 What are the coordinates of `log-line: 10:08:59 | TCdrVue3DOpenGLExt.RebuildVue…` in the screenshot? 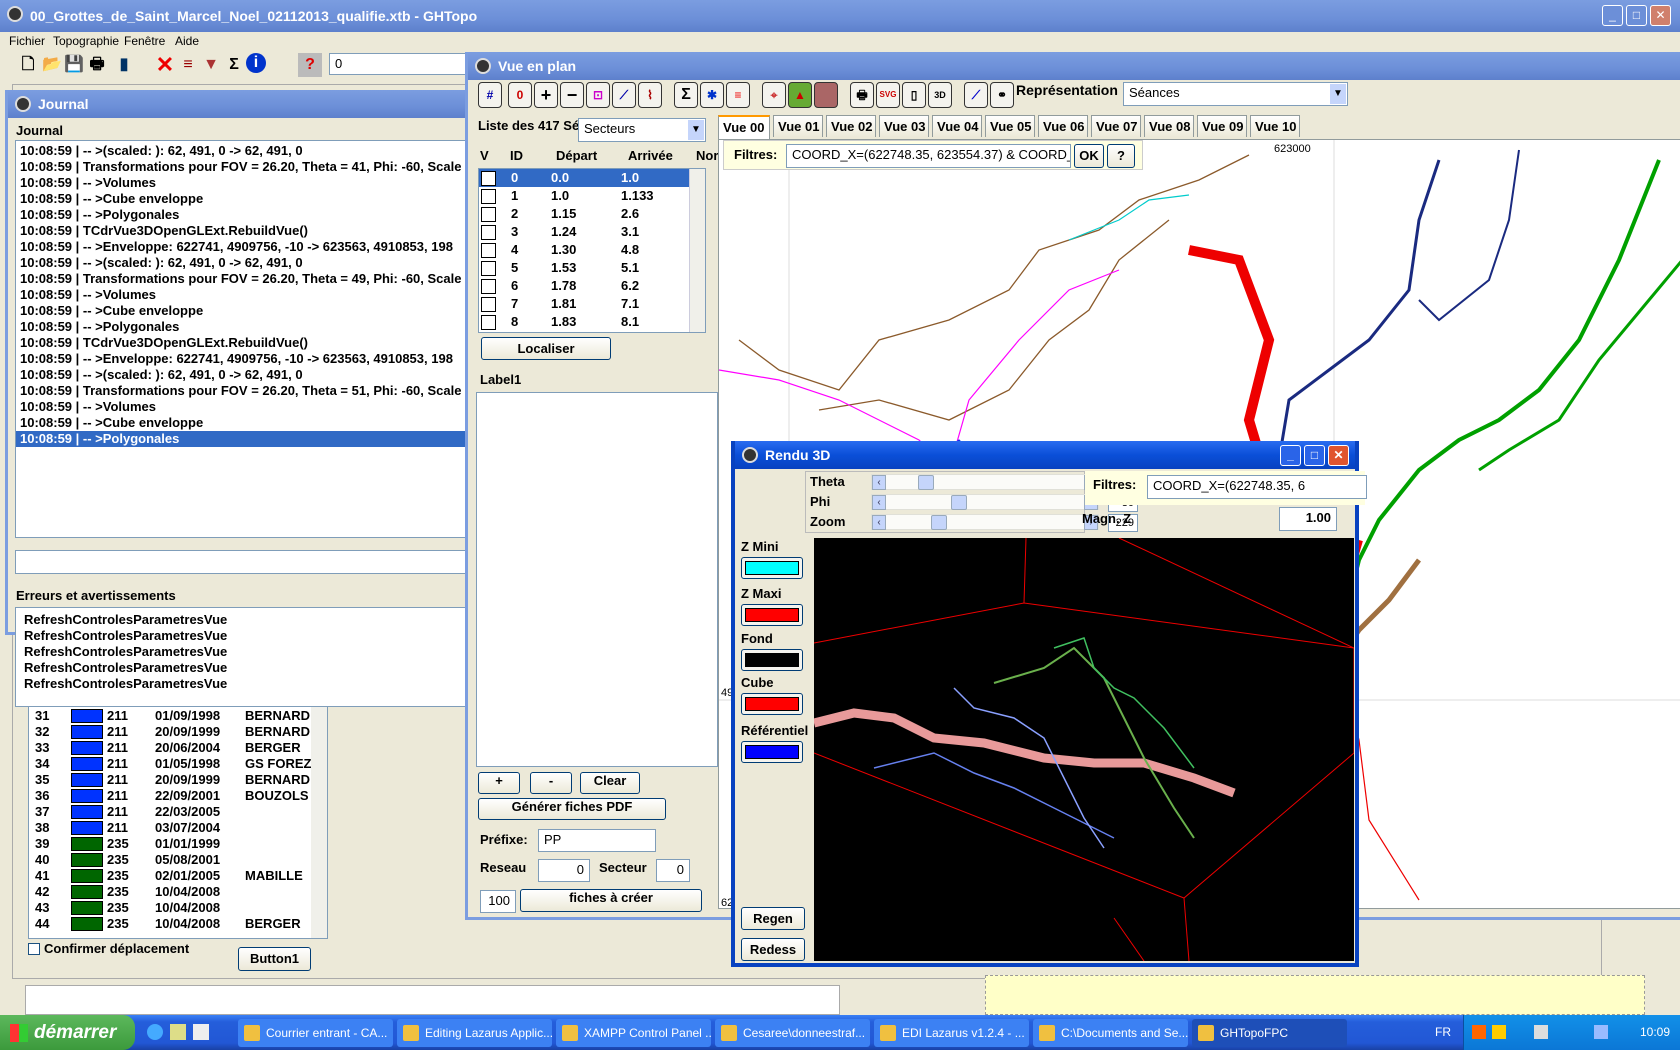 It's located at (242, 343).